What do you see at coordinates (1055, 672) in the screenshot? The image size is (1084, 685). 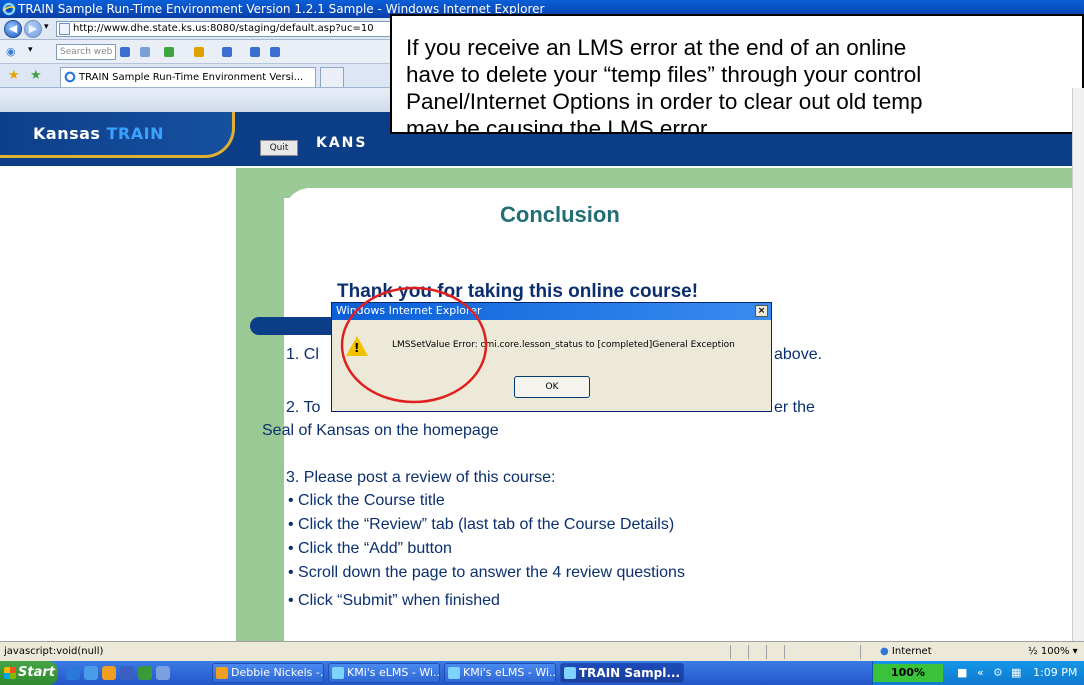 I see `clock: 1:09 PM` at bounding box center [1055, 672].